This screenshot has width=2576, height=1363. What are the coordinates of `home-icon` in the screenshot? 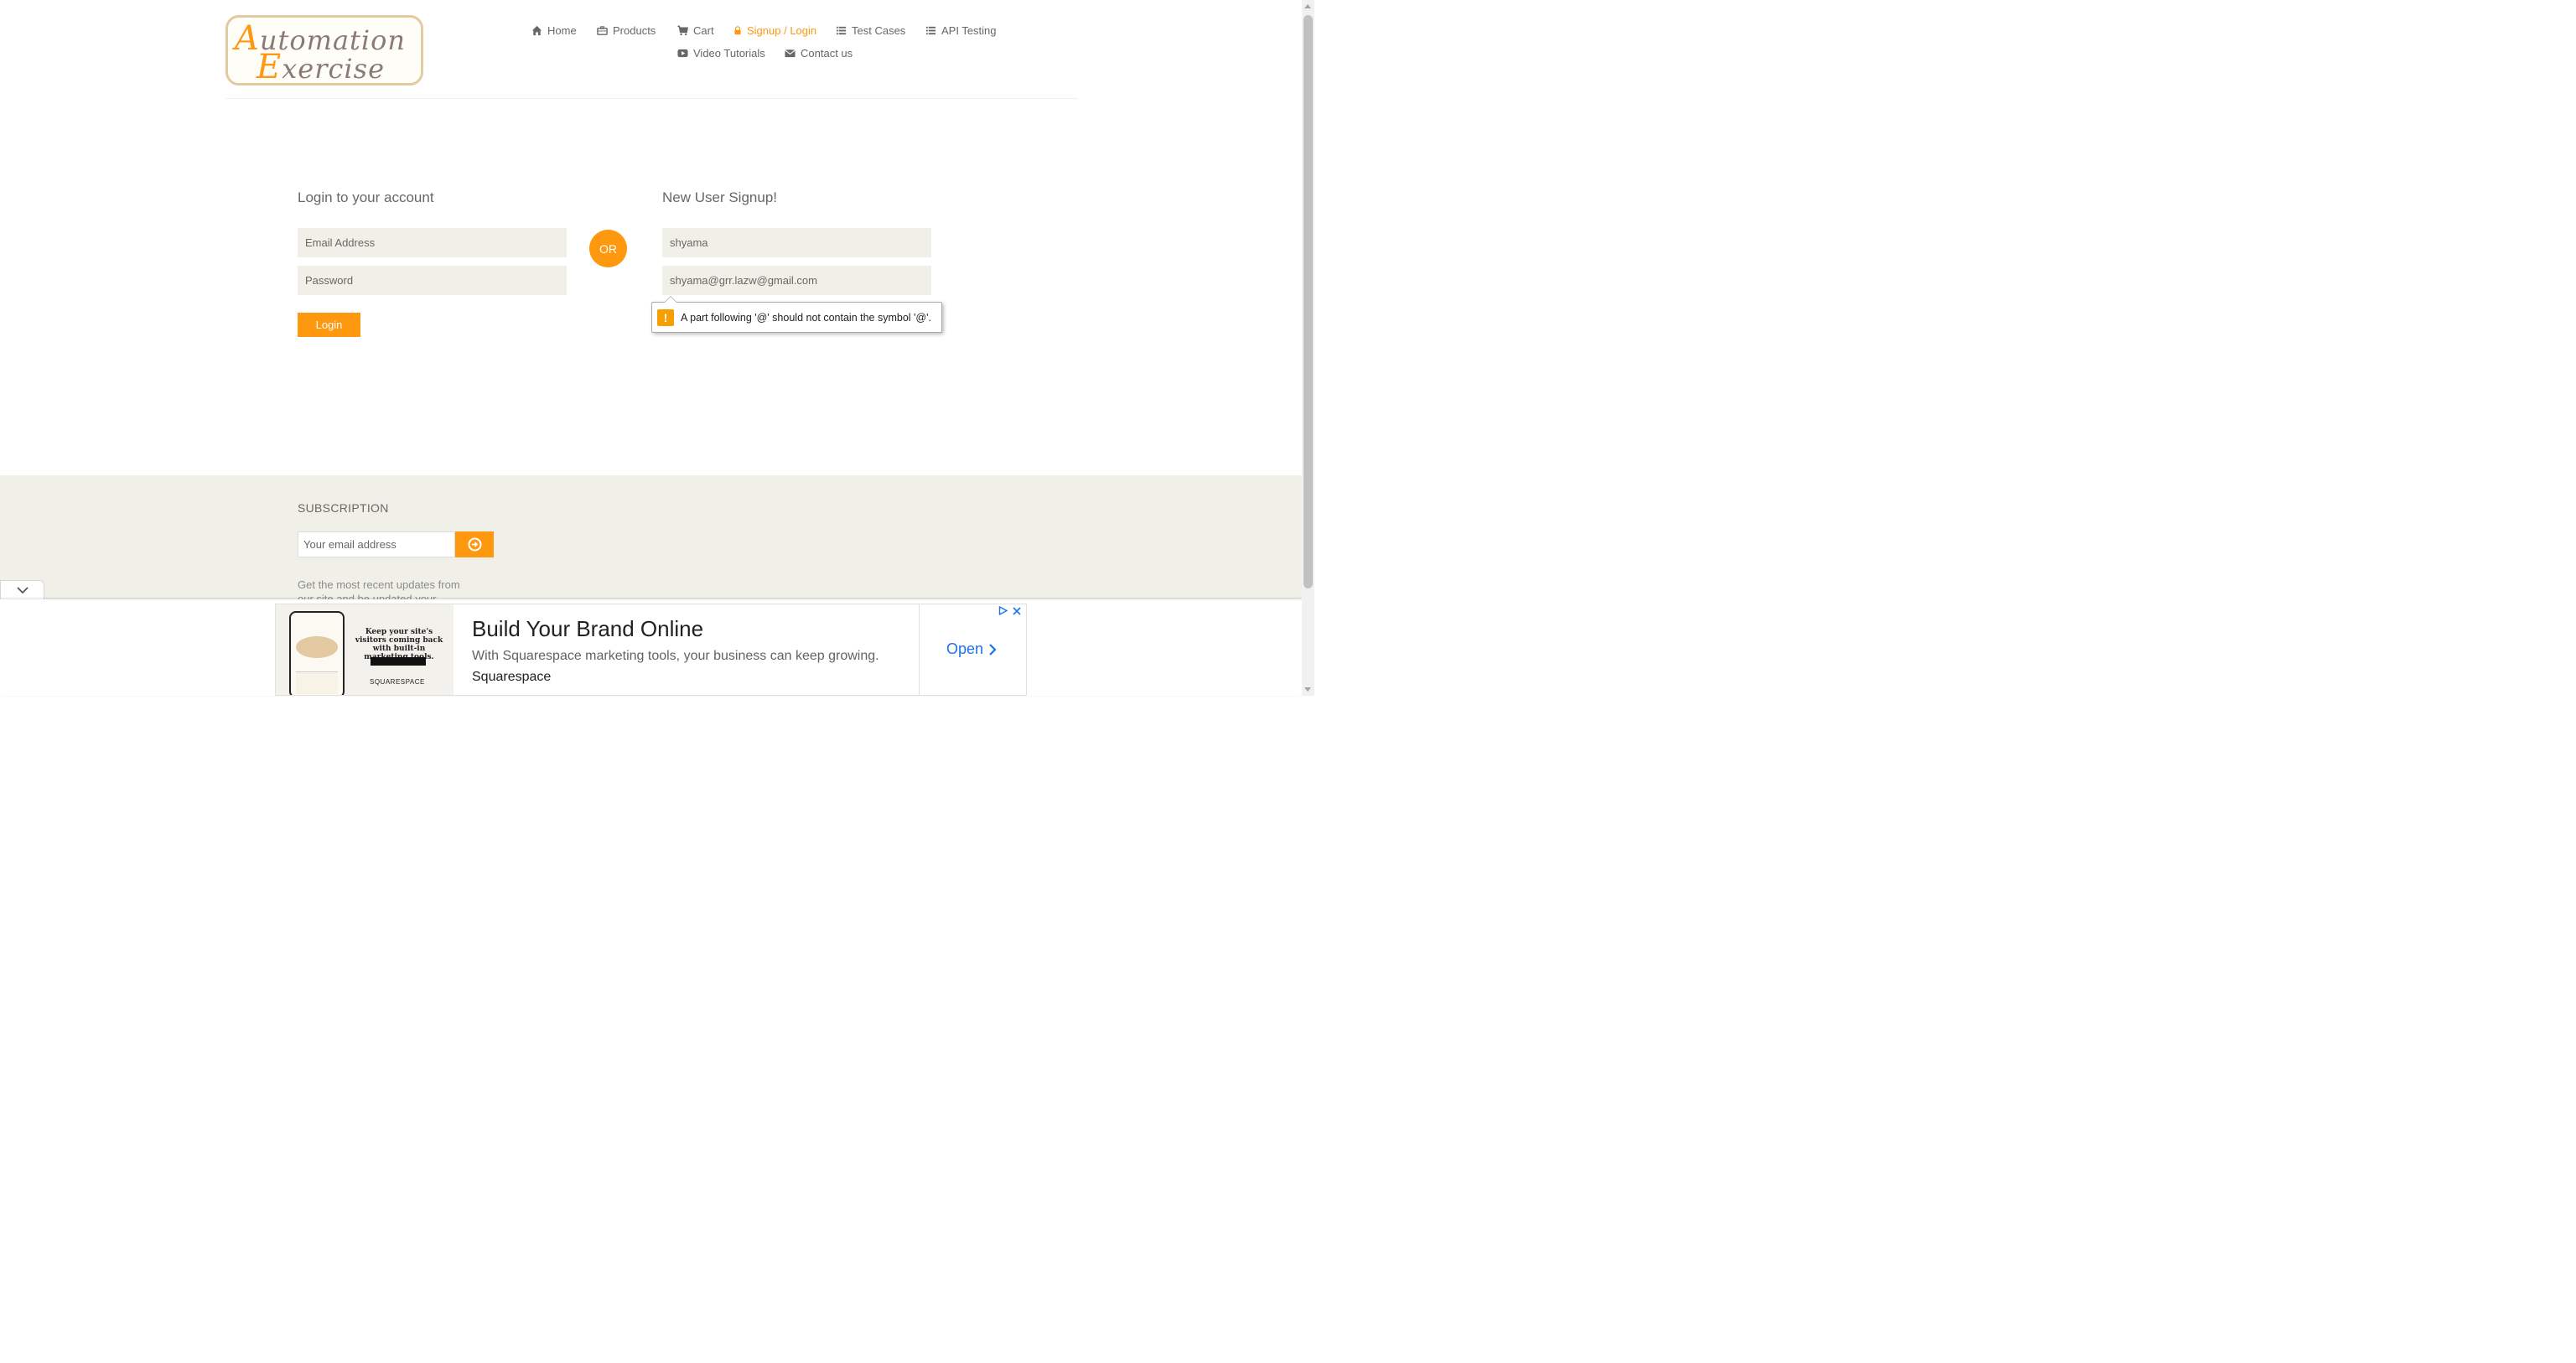 It's located at (536, 30).